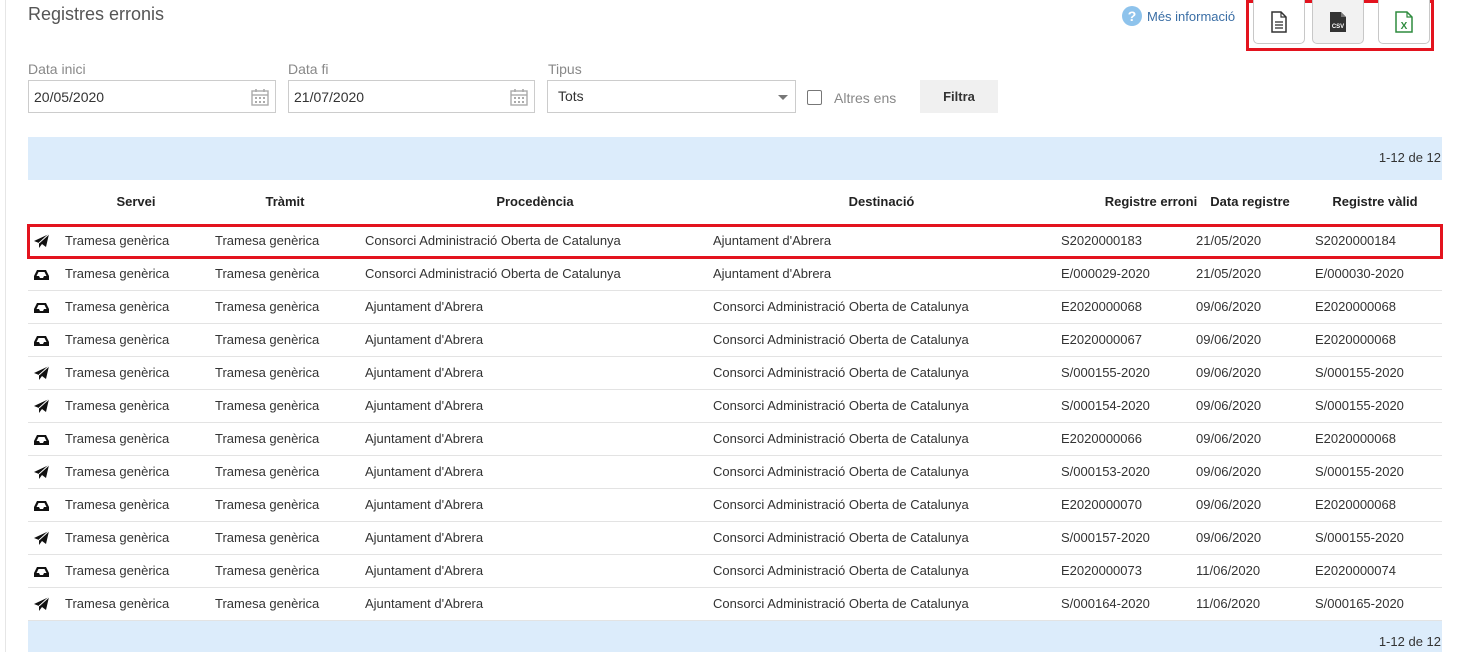 The width and height of the screenshot is (1459, 652). Describe the element at coordinates (136, 201) in the screenshot. I see `column-header-servei: Servei` at that location.